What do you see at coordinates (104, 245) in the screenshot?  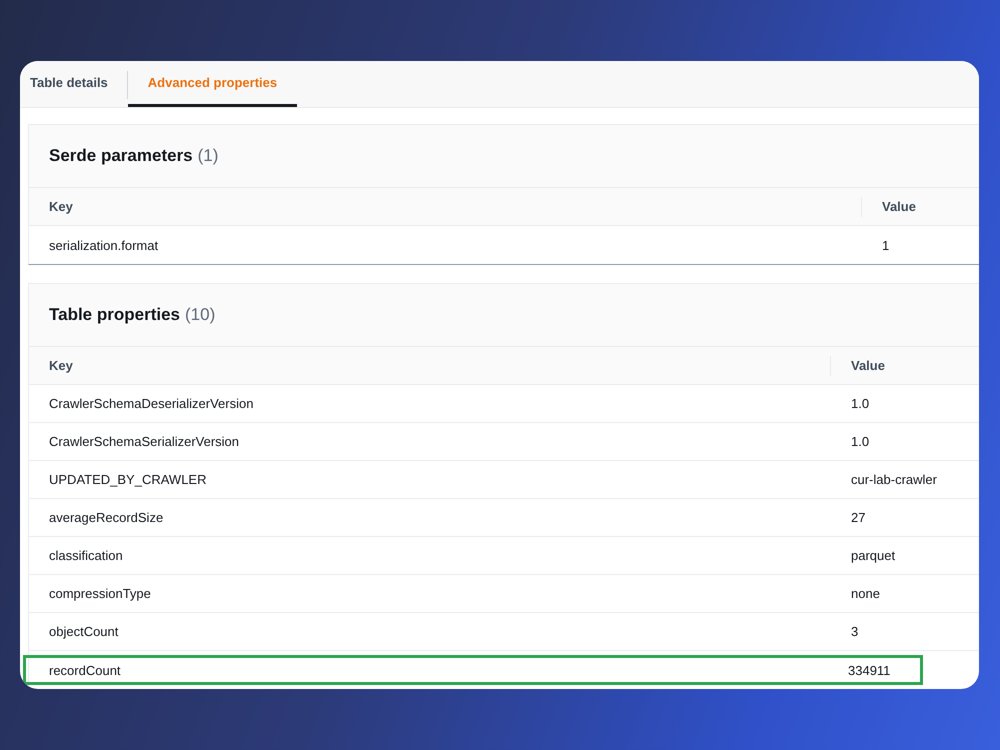 I see `table-cell-text: serialization.format` at bounding box center [104, 245].